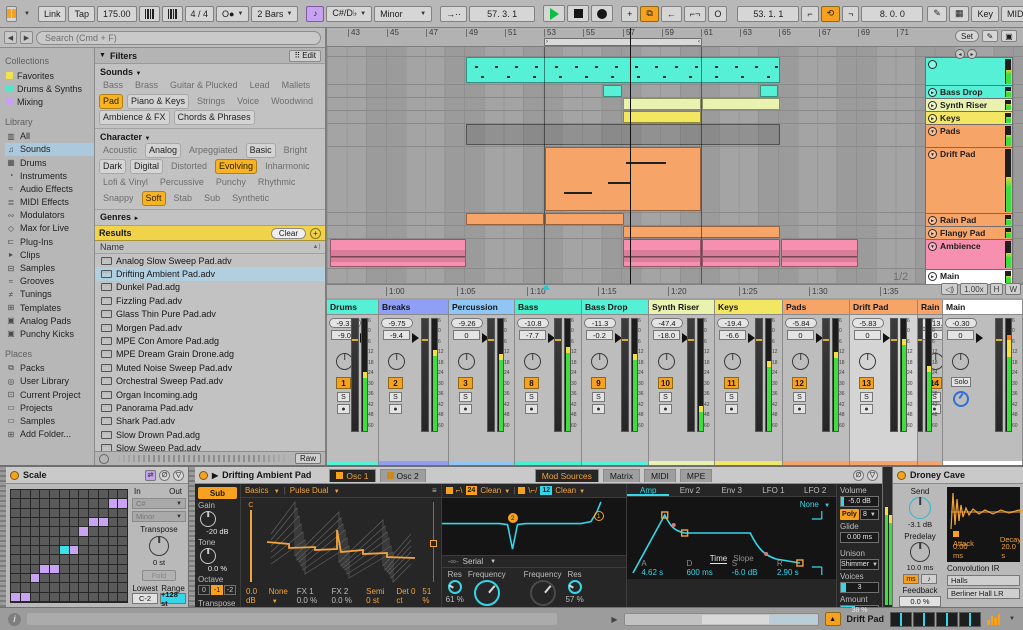  I want to click on character-tag: Arpeggiated, so click(213, 150).